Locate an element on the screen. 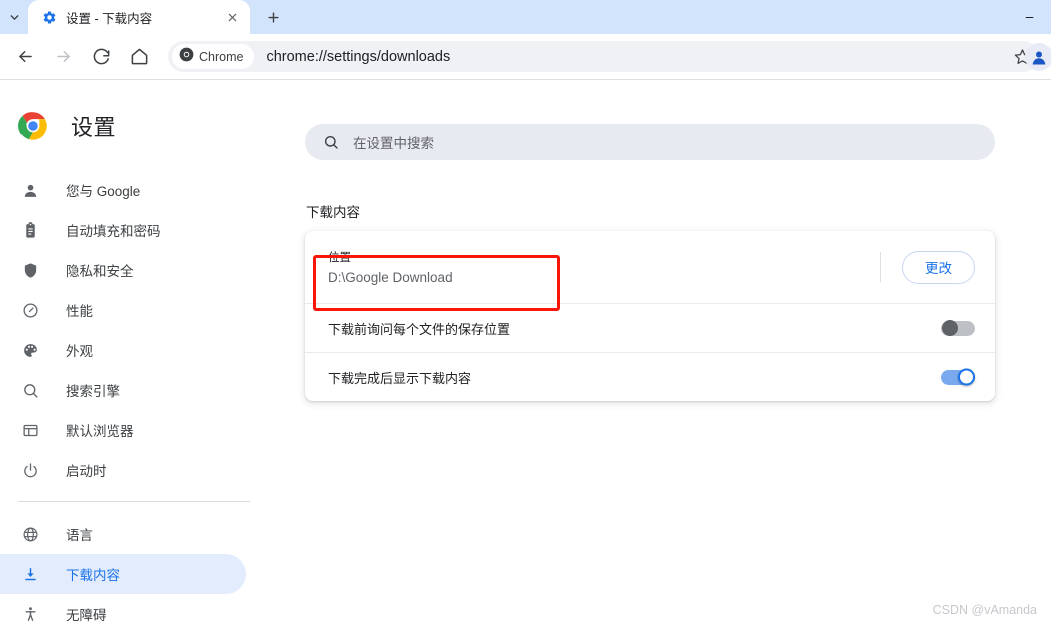  sidebar-item-appearance: 外观 is located at coordinates (123, 350).